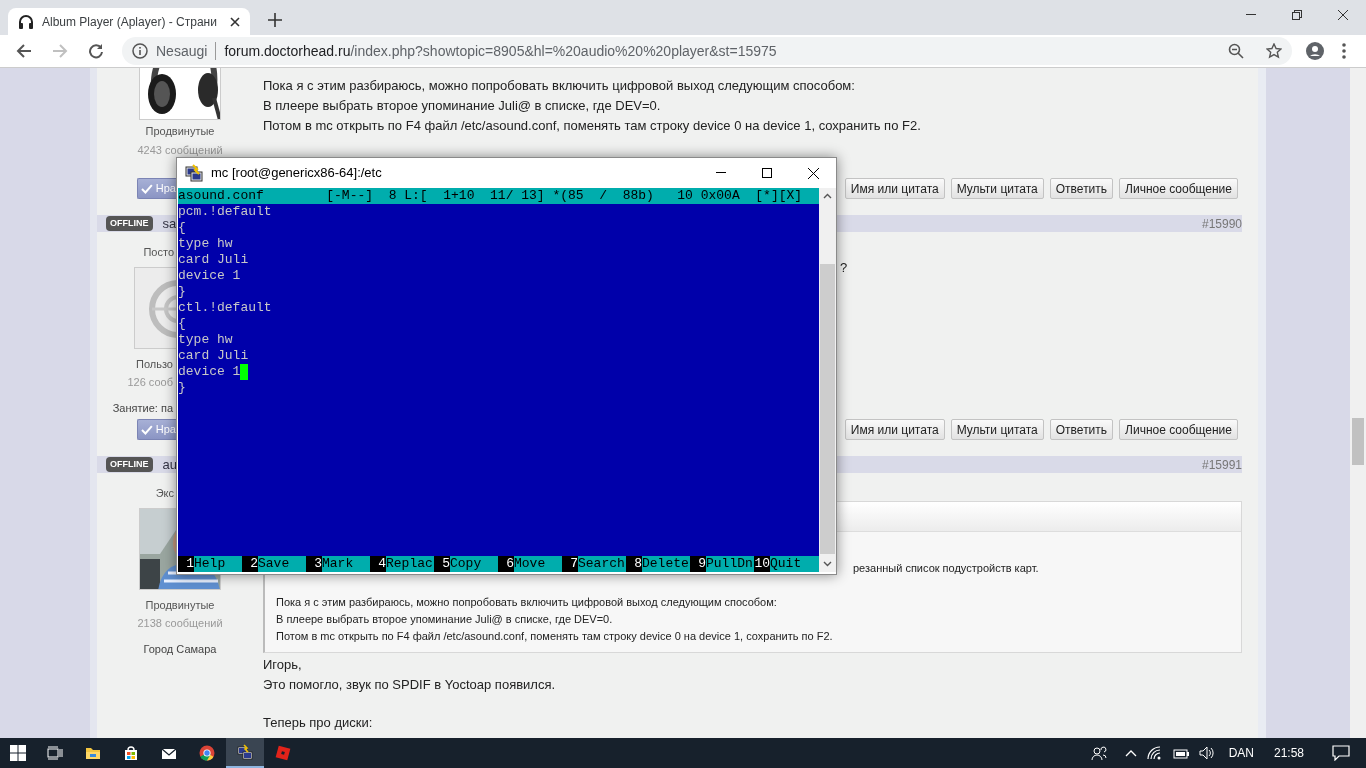 The height and width of the screenshot is (768, 1366). What do you see at coordinates (410, 564) in the screenshot?
I see `function-key-label: Replac` at bounding box center [410, 564].